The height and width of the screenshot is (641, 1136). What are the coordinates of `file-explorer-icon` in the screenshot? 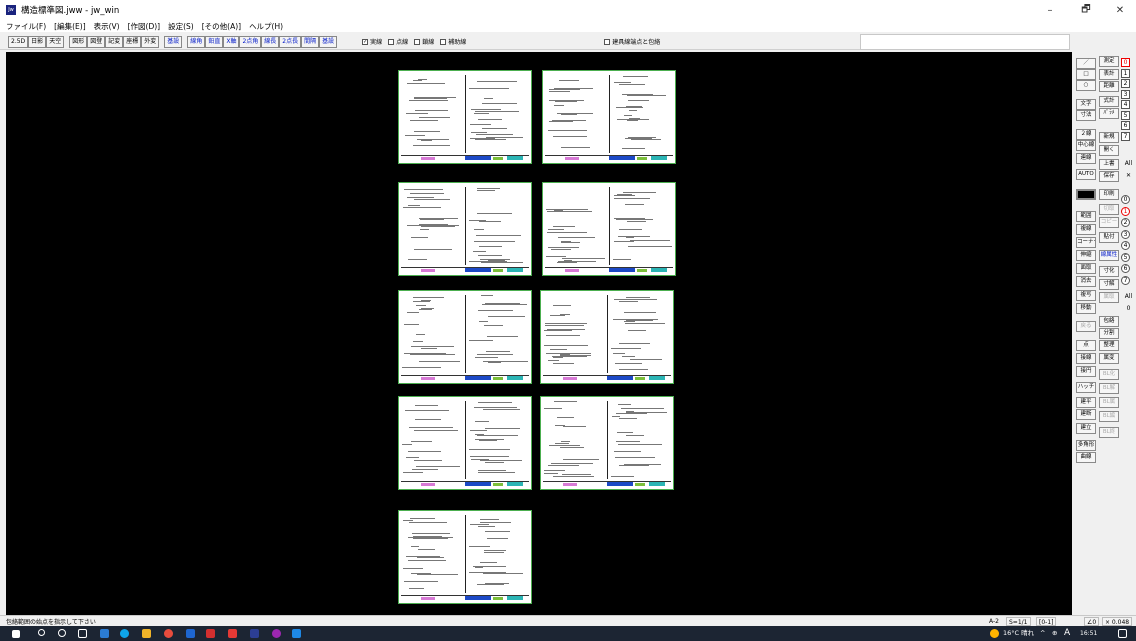 It's located at (146, 633).